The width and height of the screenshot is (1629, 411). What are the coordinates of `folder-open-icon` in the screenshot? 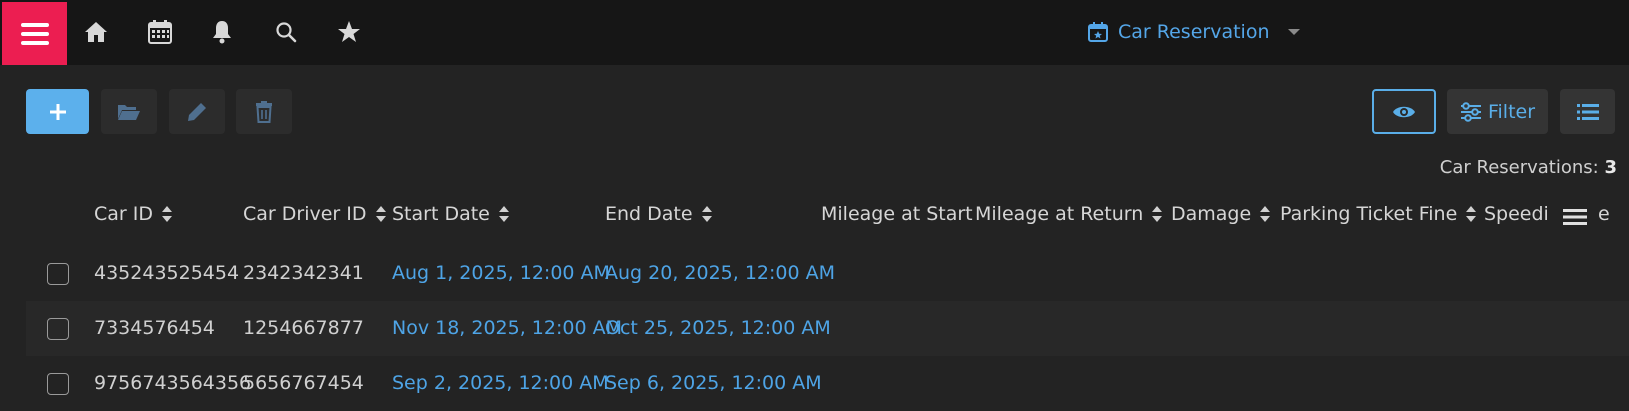 It's located at (129, 112).